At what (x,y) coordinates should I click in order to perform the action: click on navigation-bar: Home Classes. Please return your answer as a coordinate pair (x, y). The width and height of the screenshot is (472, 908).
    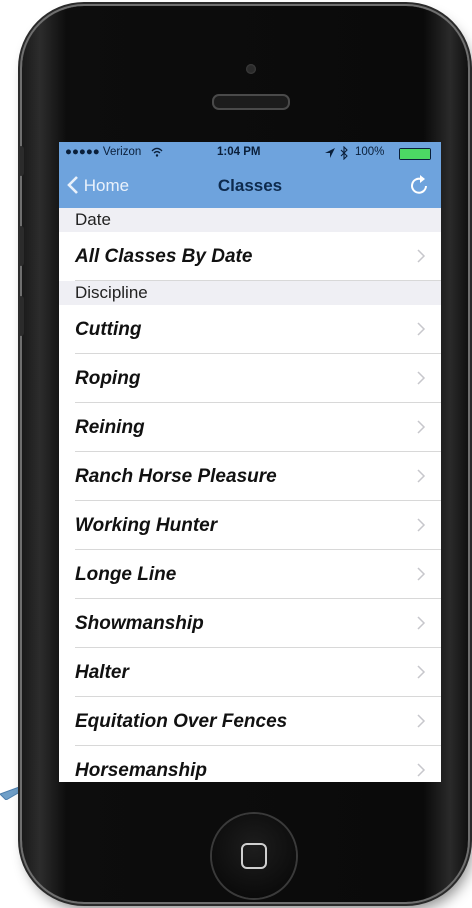
    Looking at the image, I should click on (250, 186).